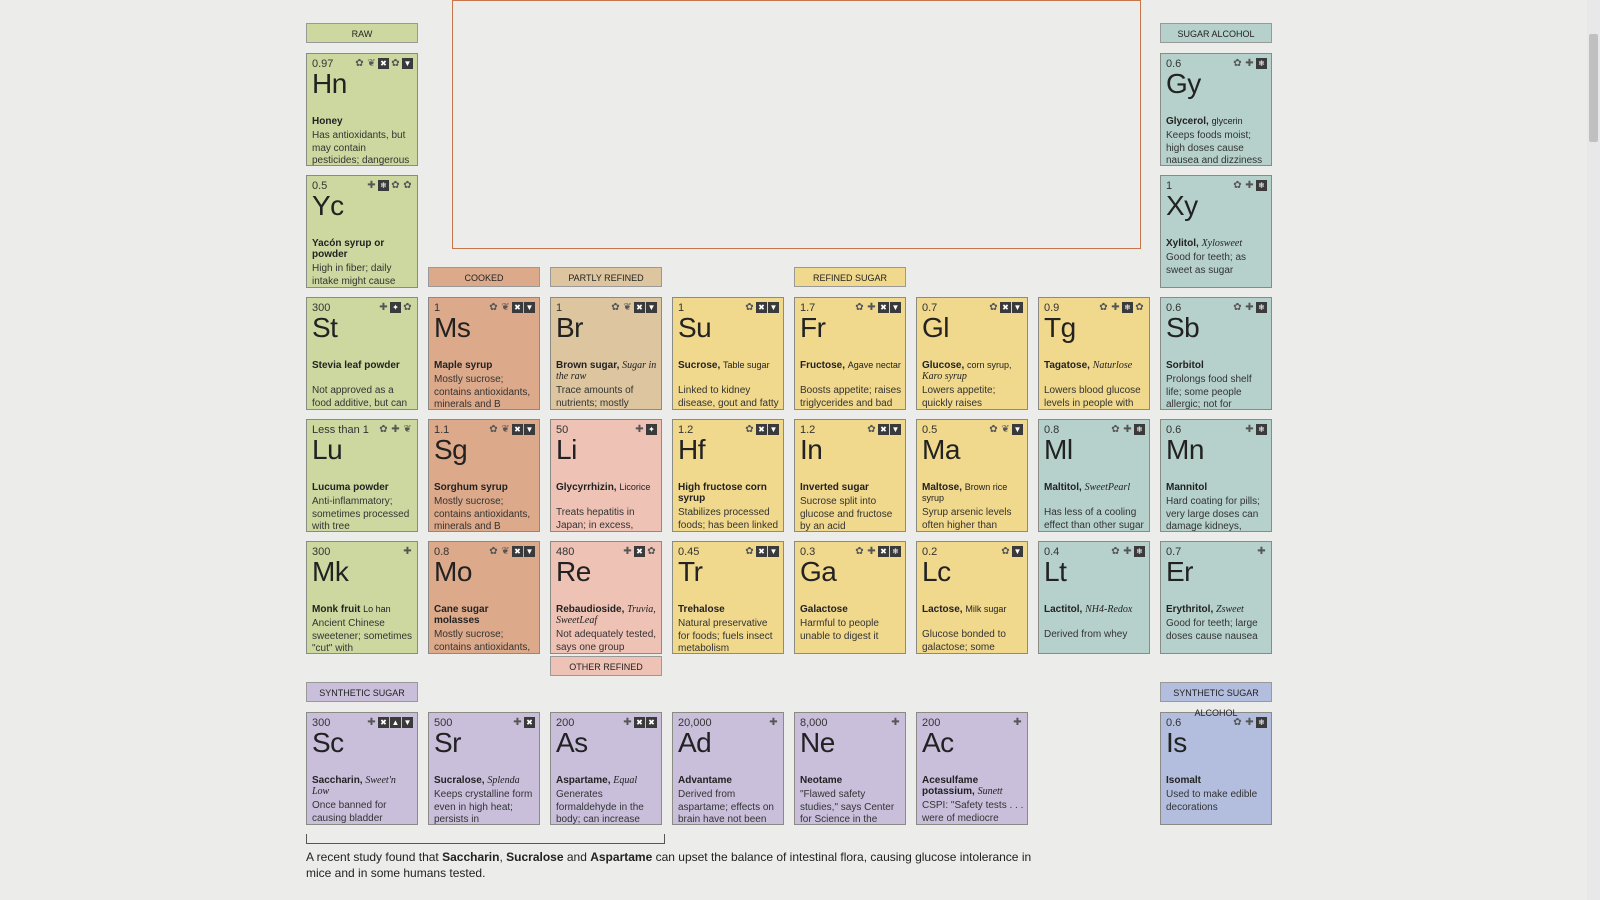 The image size is (1600, 900). I want to click on element-name-text: Glucose,, so click(943, 365).